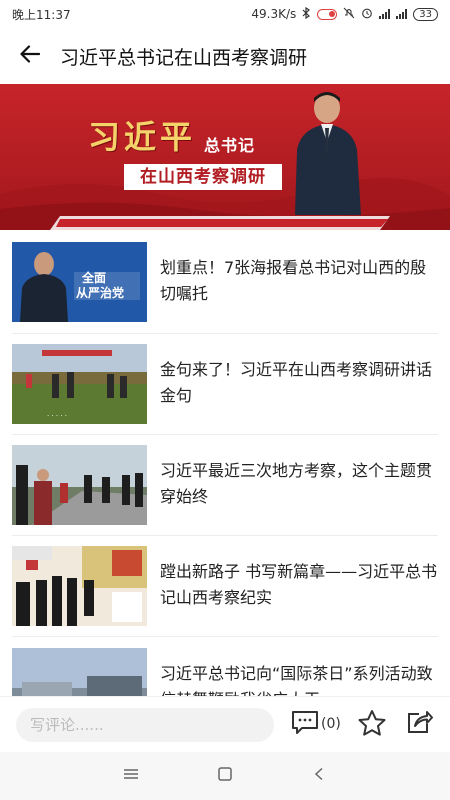  What do you see at coordinates (425, 14) in the screenshot?
I see `battery-indicator: 33` at bounding box center [425, 14].